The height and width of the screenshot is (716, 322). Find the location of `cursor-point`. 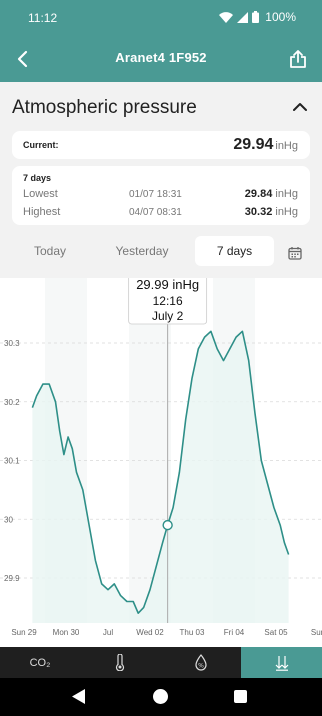

cursor-point is located at coordinates (167, 525).